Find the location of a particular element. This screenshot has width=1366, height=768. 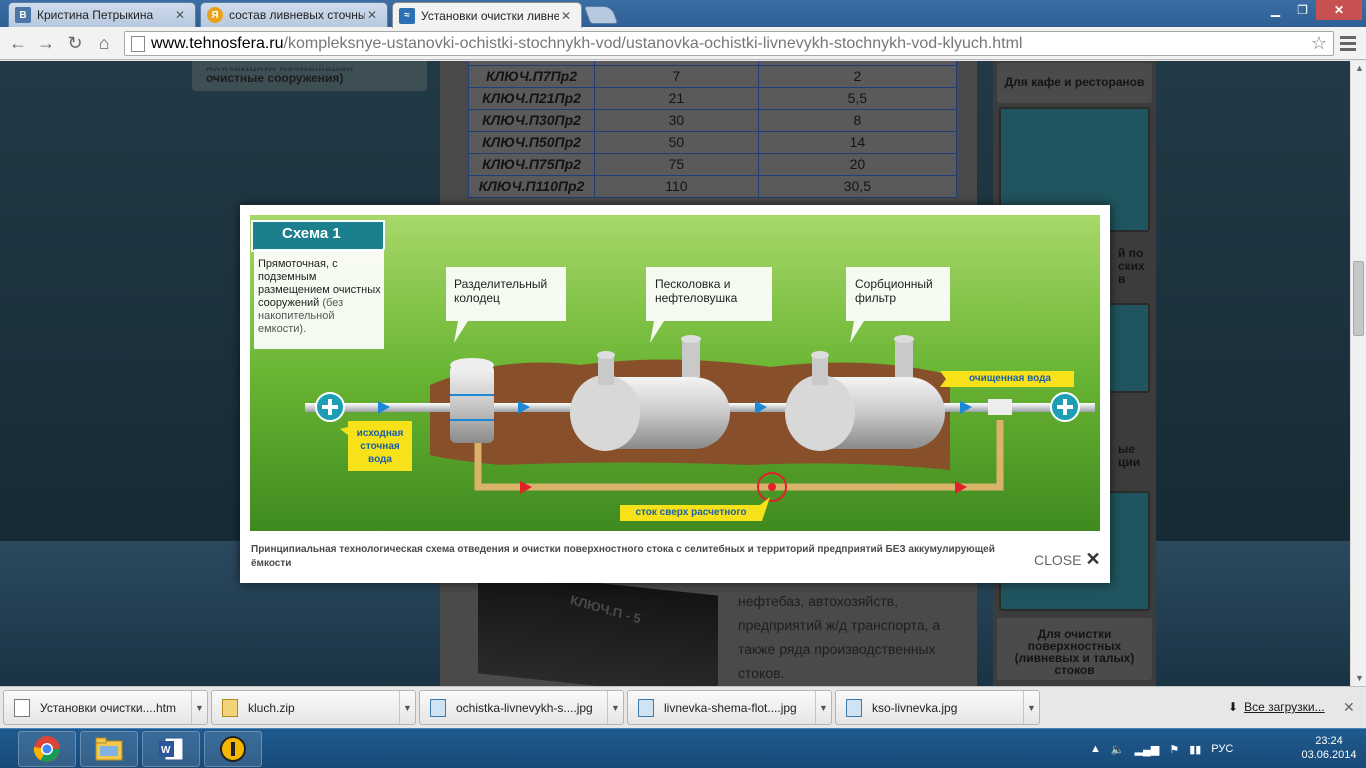

tab-vk: В Кристина Петрыкина ✕ is located at coordinates (102, 14).